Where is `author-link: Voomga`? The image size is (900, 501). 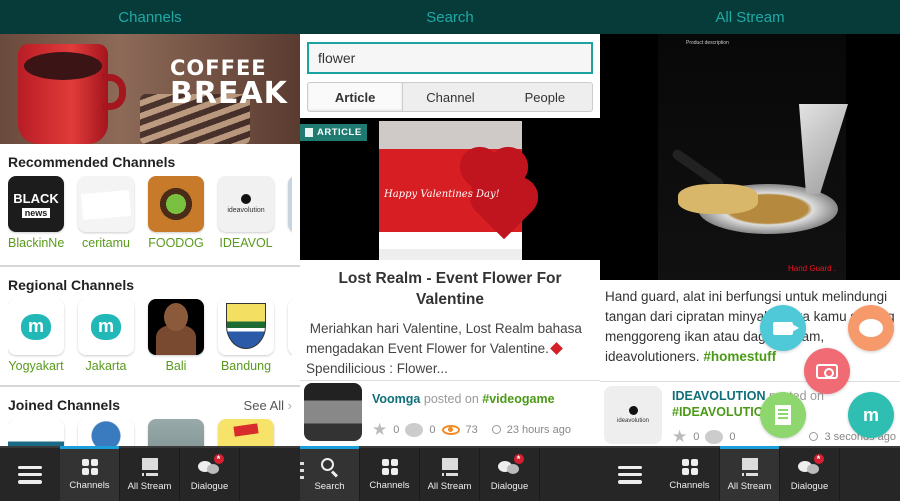
author-link: Voomga is located at coordinates (396, 399).